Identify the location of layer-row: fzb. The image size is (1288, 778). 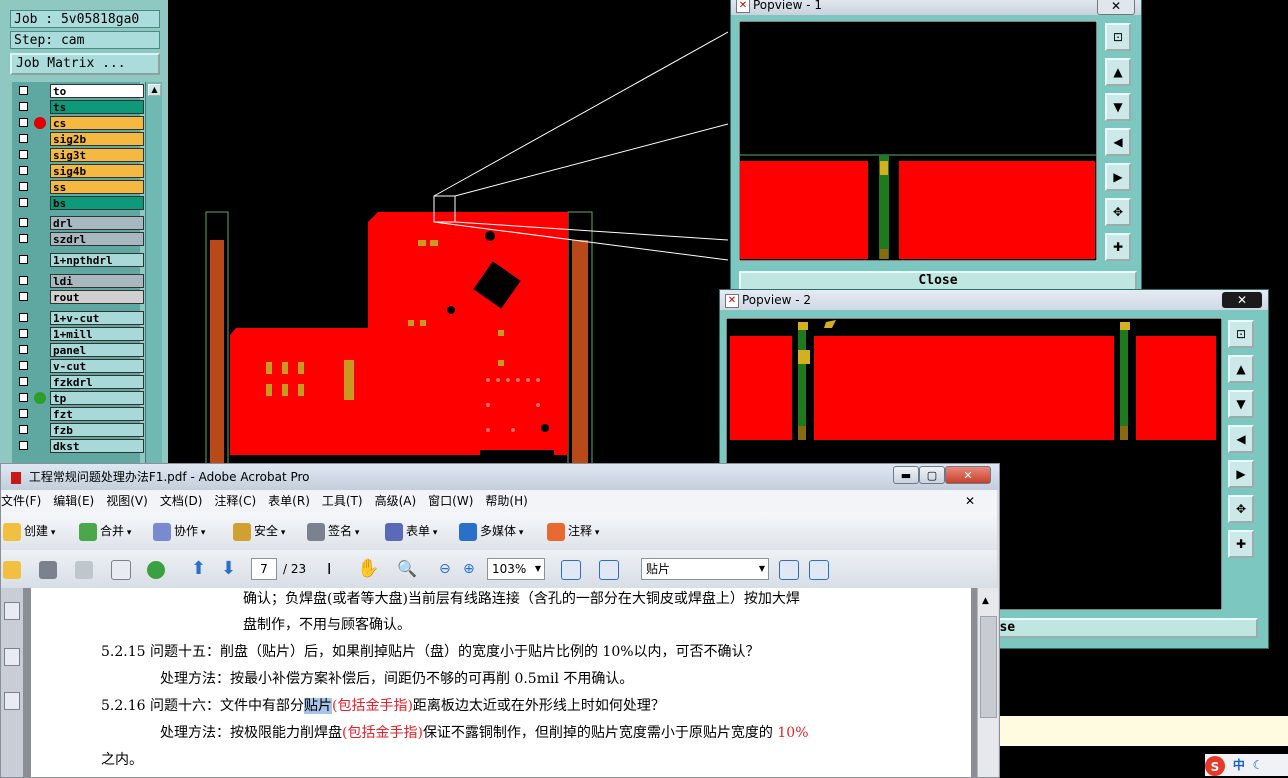
(79, 430).